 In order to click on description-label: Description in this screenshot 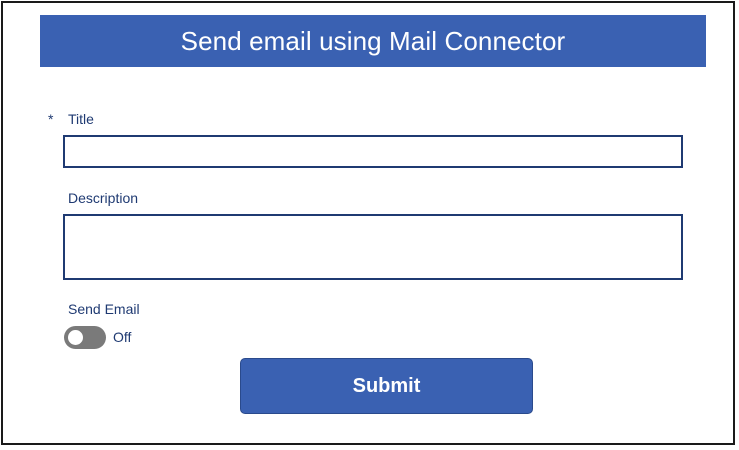, I will do `click(103, 198)`.